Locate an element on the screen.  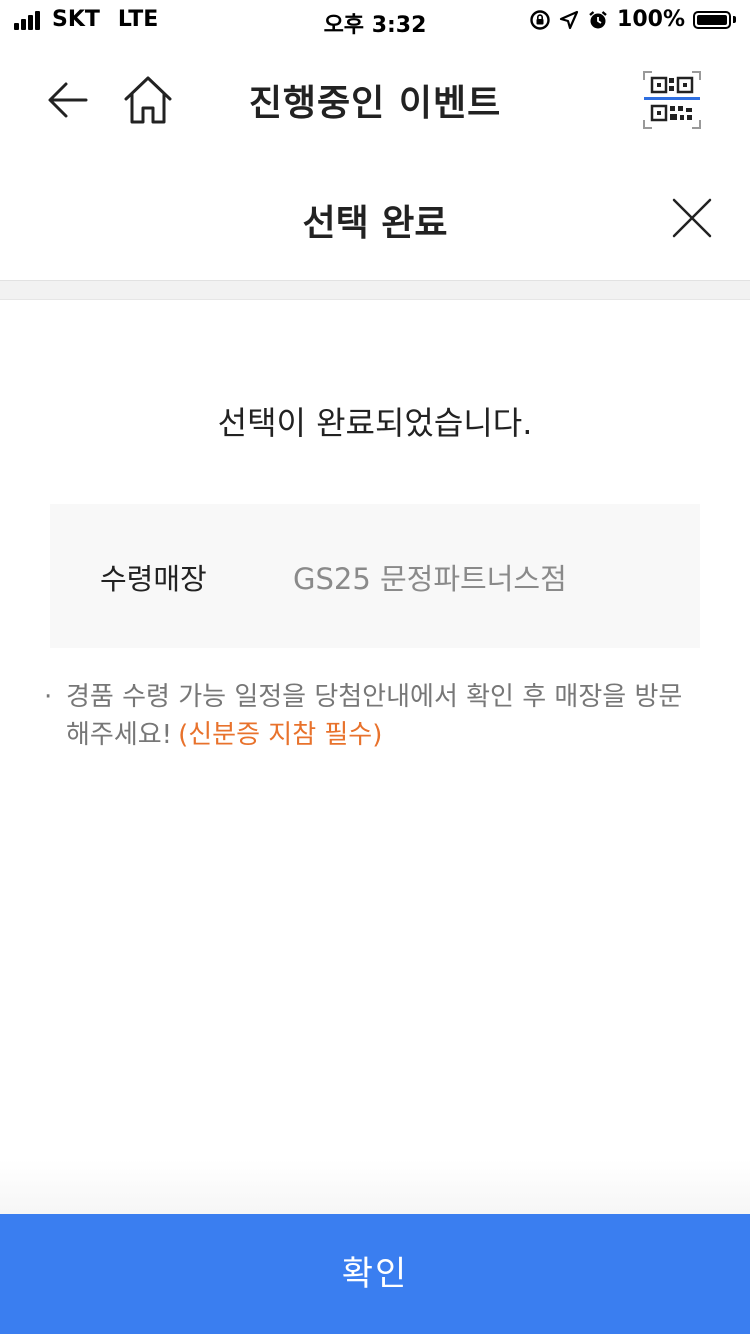
store-label: 수령매장 is located at coordinates (153, 579).